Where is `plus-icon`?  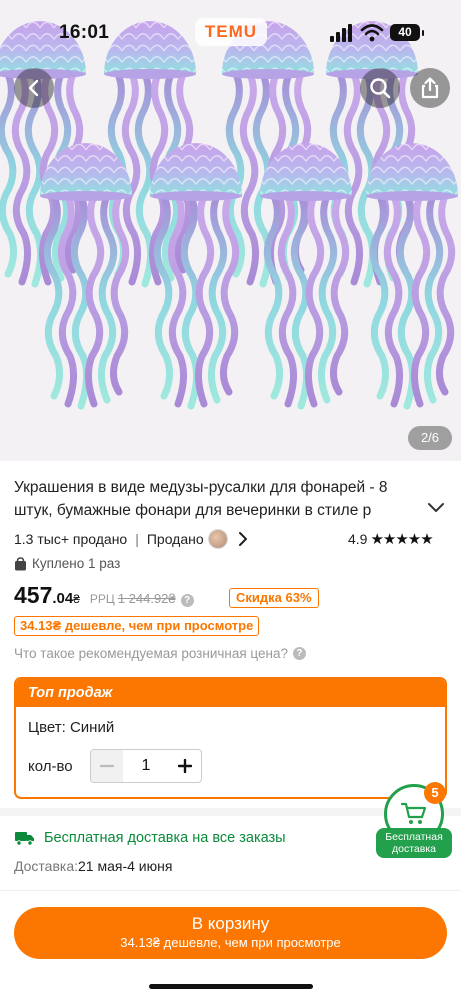
plus-icon is located at coordinates (185, 766).